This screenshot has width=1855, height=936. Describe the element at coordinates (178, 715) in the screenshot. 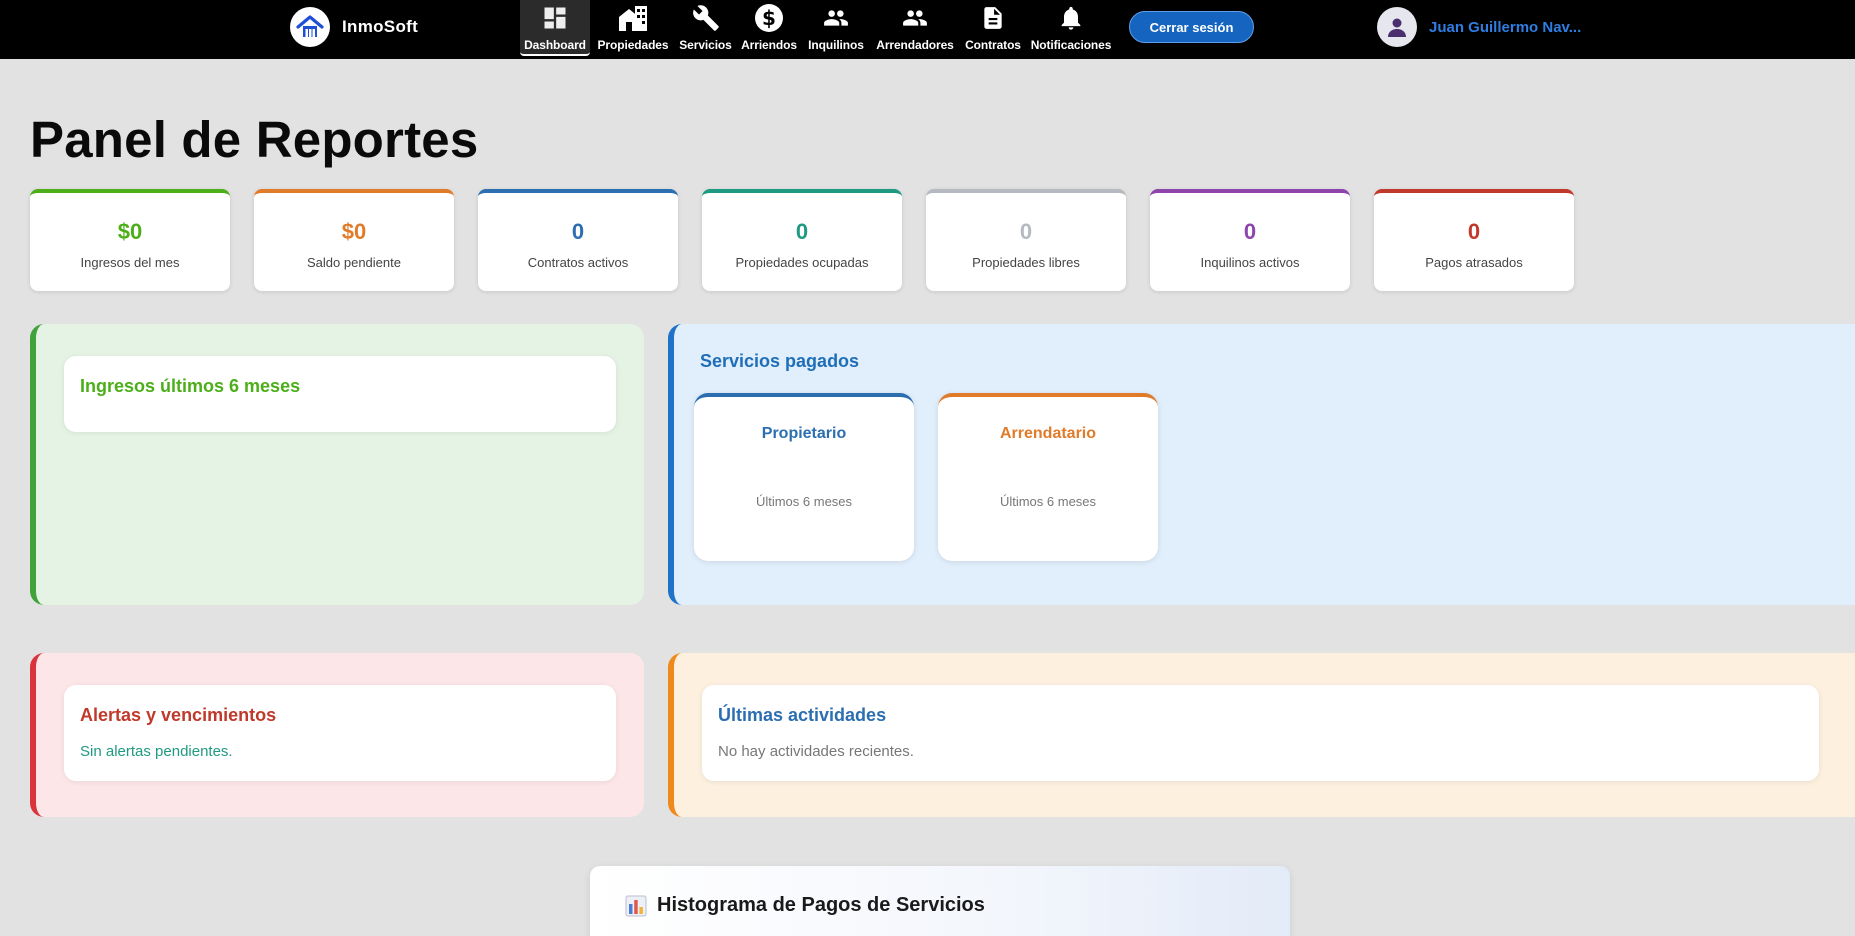

I see `alerts-title: Alertas y vencimientos` at that location.